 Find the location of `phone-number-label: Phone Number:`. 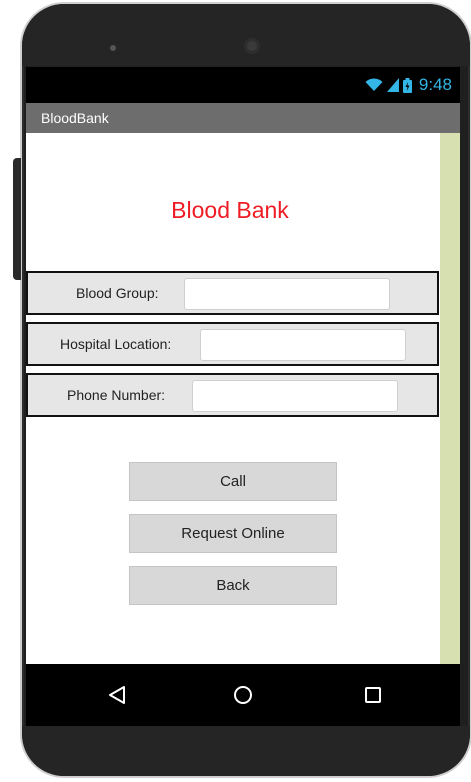

phone-number-label: Phone Number: is located at coordinates (116, 395).